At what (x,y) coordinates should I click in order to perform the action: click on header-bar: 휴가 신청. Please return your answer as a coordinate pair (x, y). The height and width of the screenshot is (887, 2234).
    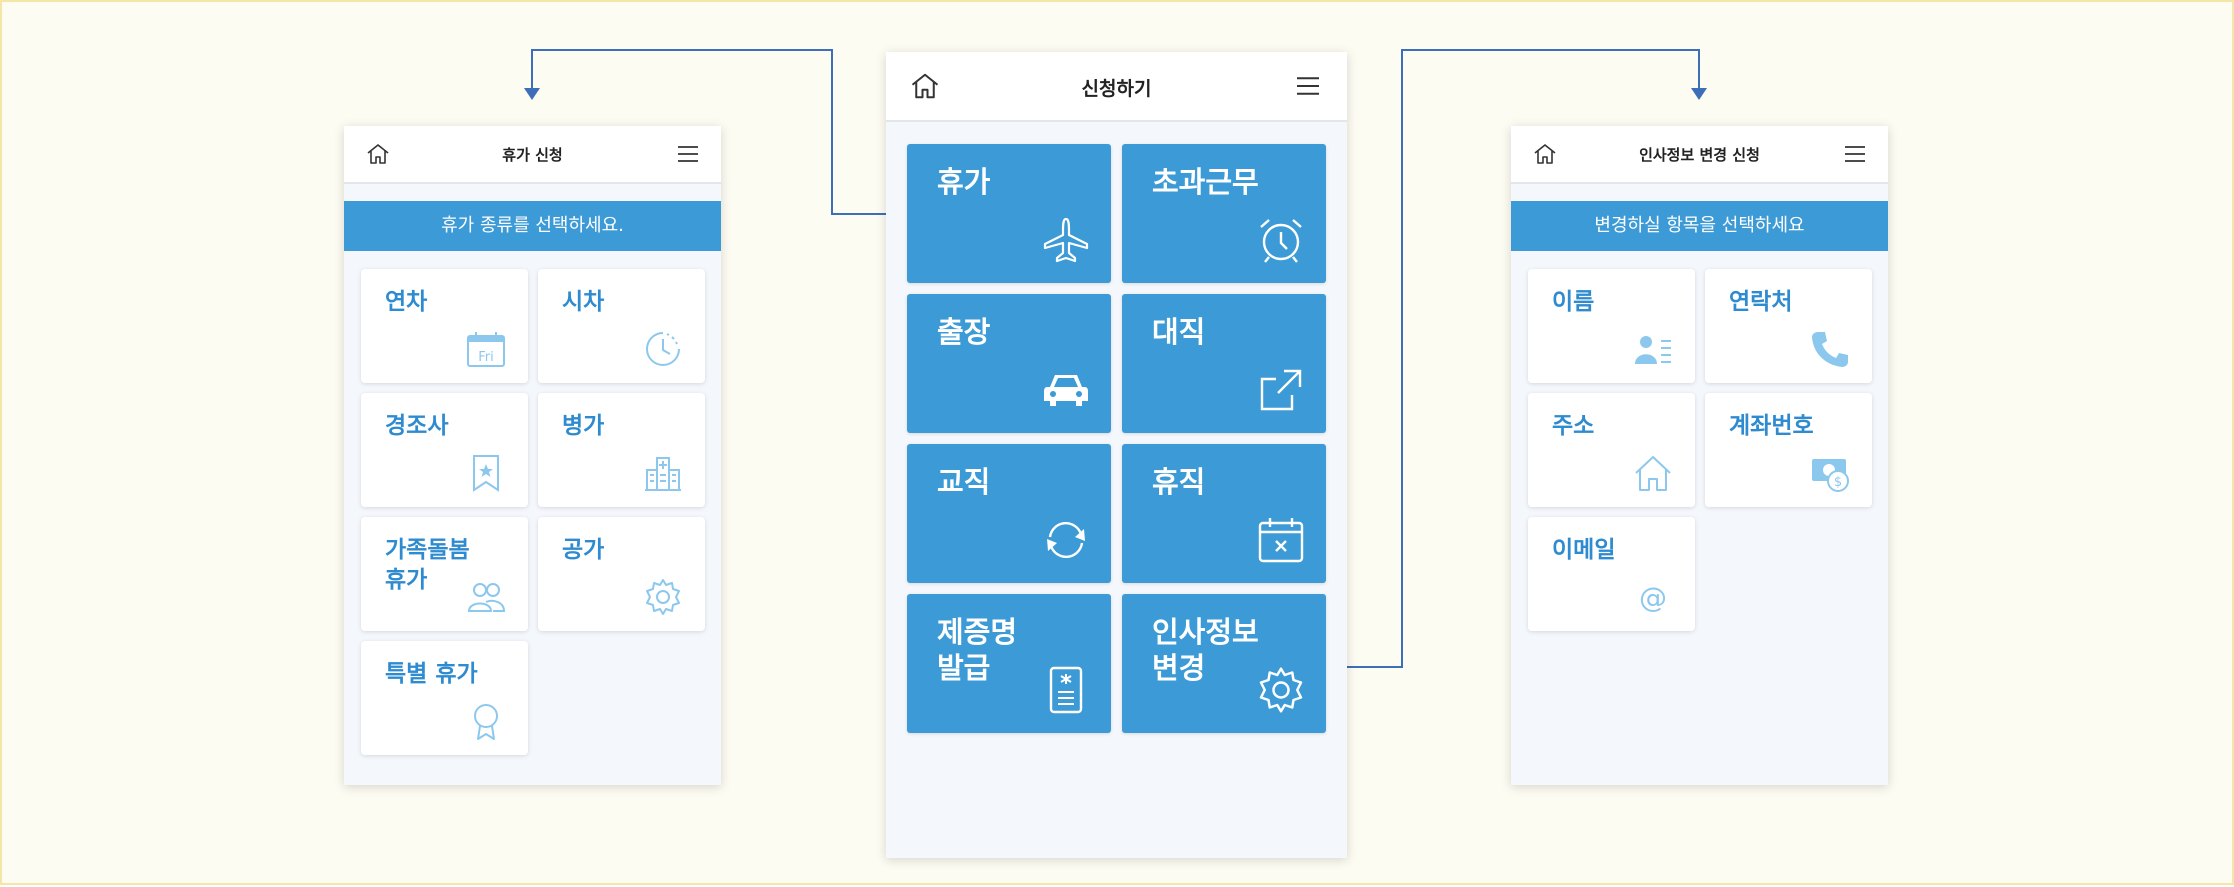
    Looking at the image, I should click on (532, 155).